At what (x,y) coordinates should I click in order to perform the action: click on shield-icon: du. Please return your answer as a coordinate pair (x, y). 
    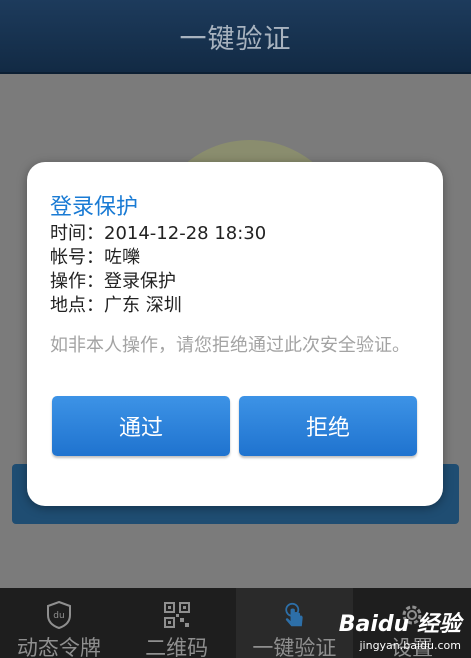
    Looking at the image, I should click on (59, 615).